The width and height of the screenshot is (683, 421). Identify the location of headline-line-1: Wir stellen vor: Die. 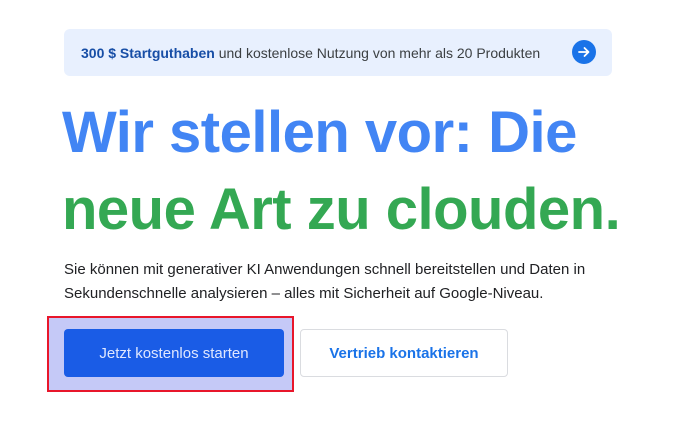
(319, 132).